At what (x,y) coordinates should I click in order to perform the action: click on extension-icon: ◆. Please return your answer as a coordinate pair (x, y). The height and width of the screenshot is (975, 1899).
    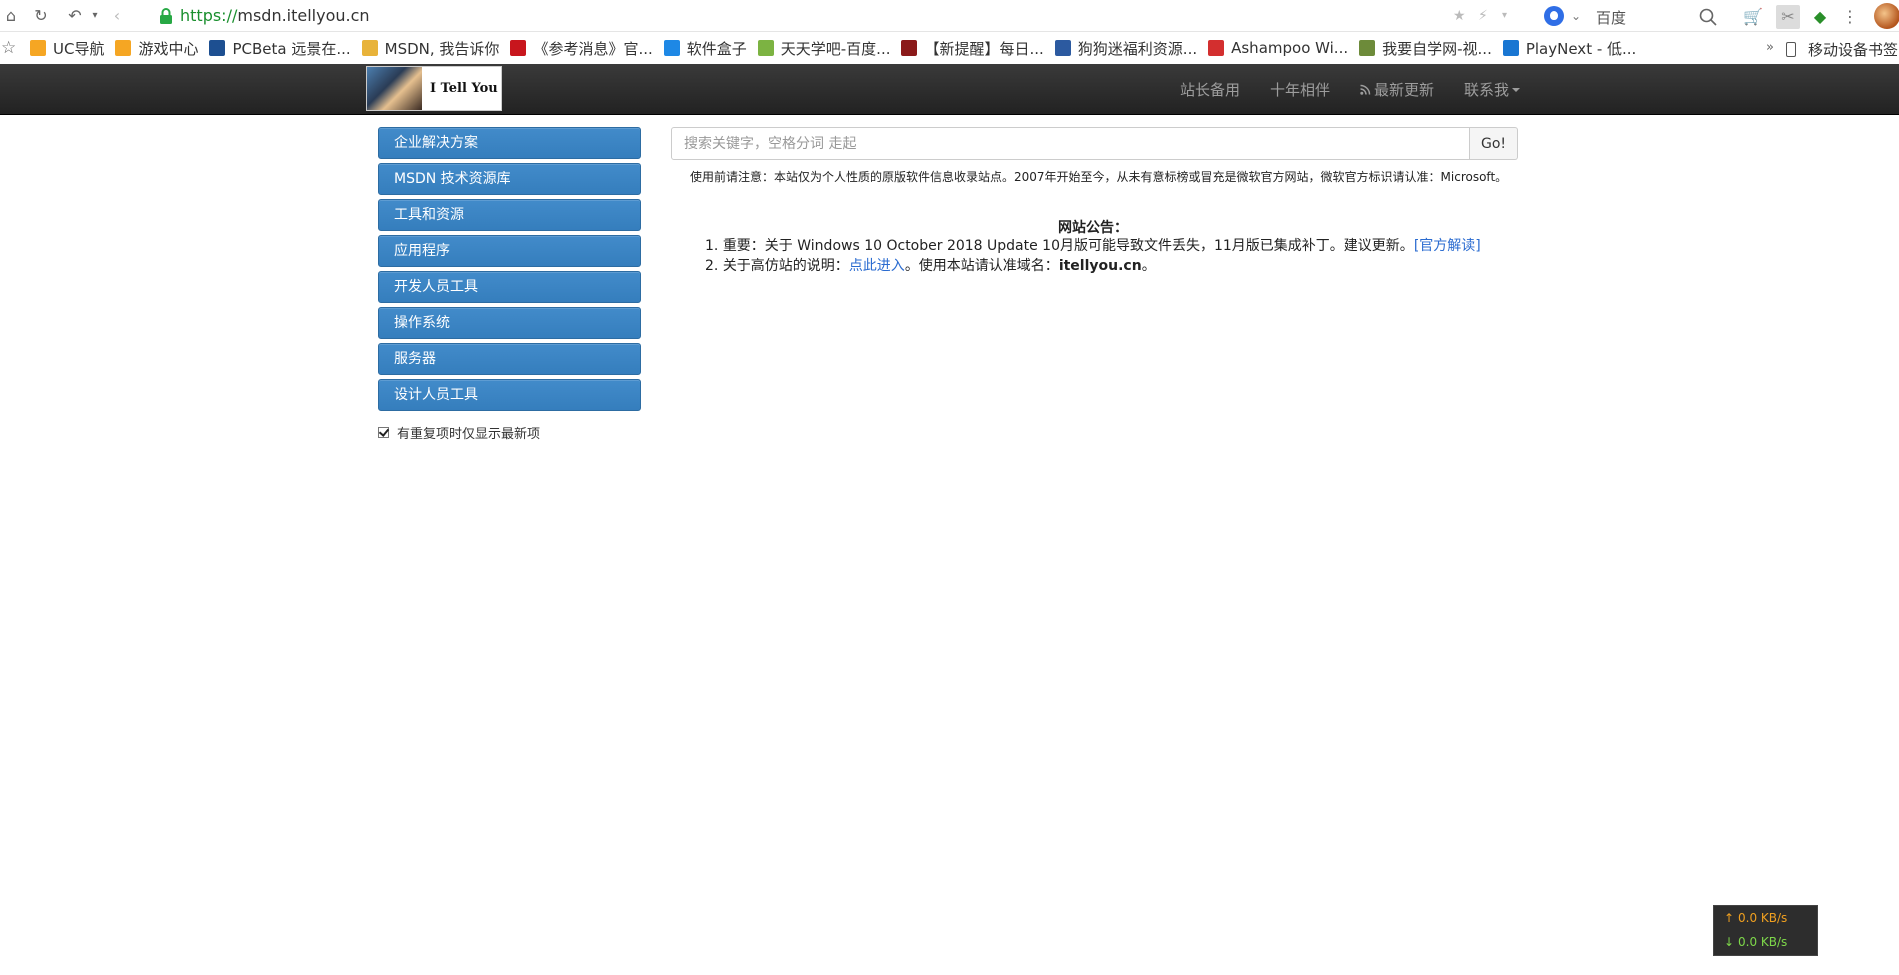
    Looking at the image, I should click on (1820, 17).